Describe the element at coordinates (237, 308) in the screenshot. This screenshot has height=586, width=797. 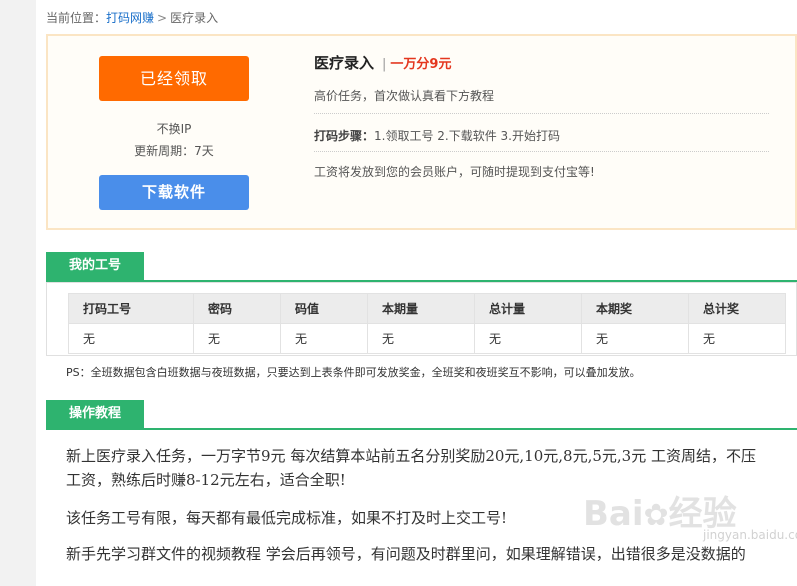
I see `column-header: 密码` at that location.